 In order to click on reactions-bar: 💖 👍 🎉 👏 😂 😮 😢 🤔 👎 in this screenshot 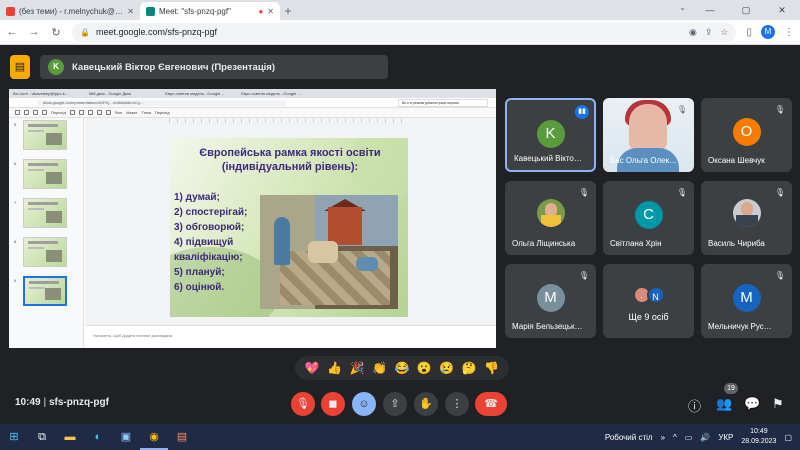, I will do `click(402, 368)`.